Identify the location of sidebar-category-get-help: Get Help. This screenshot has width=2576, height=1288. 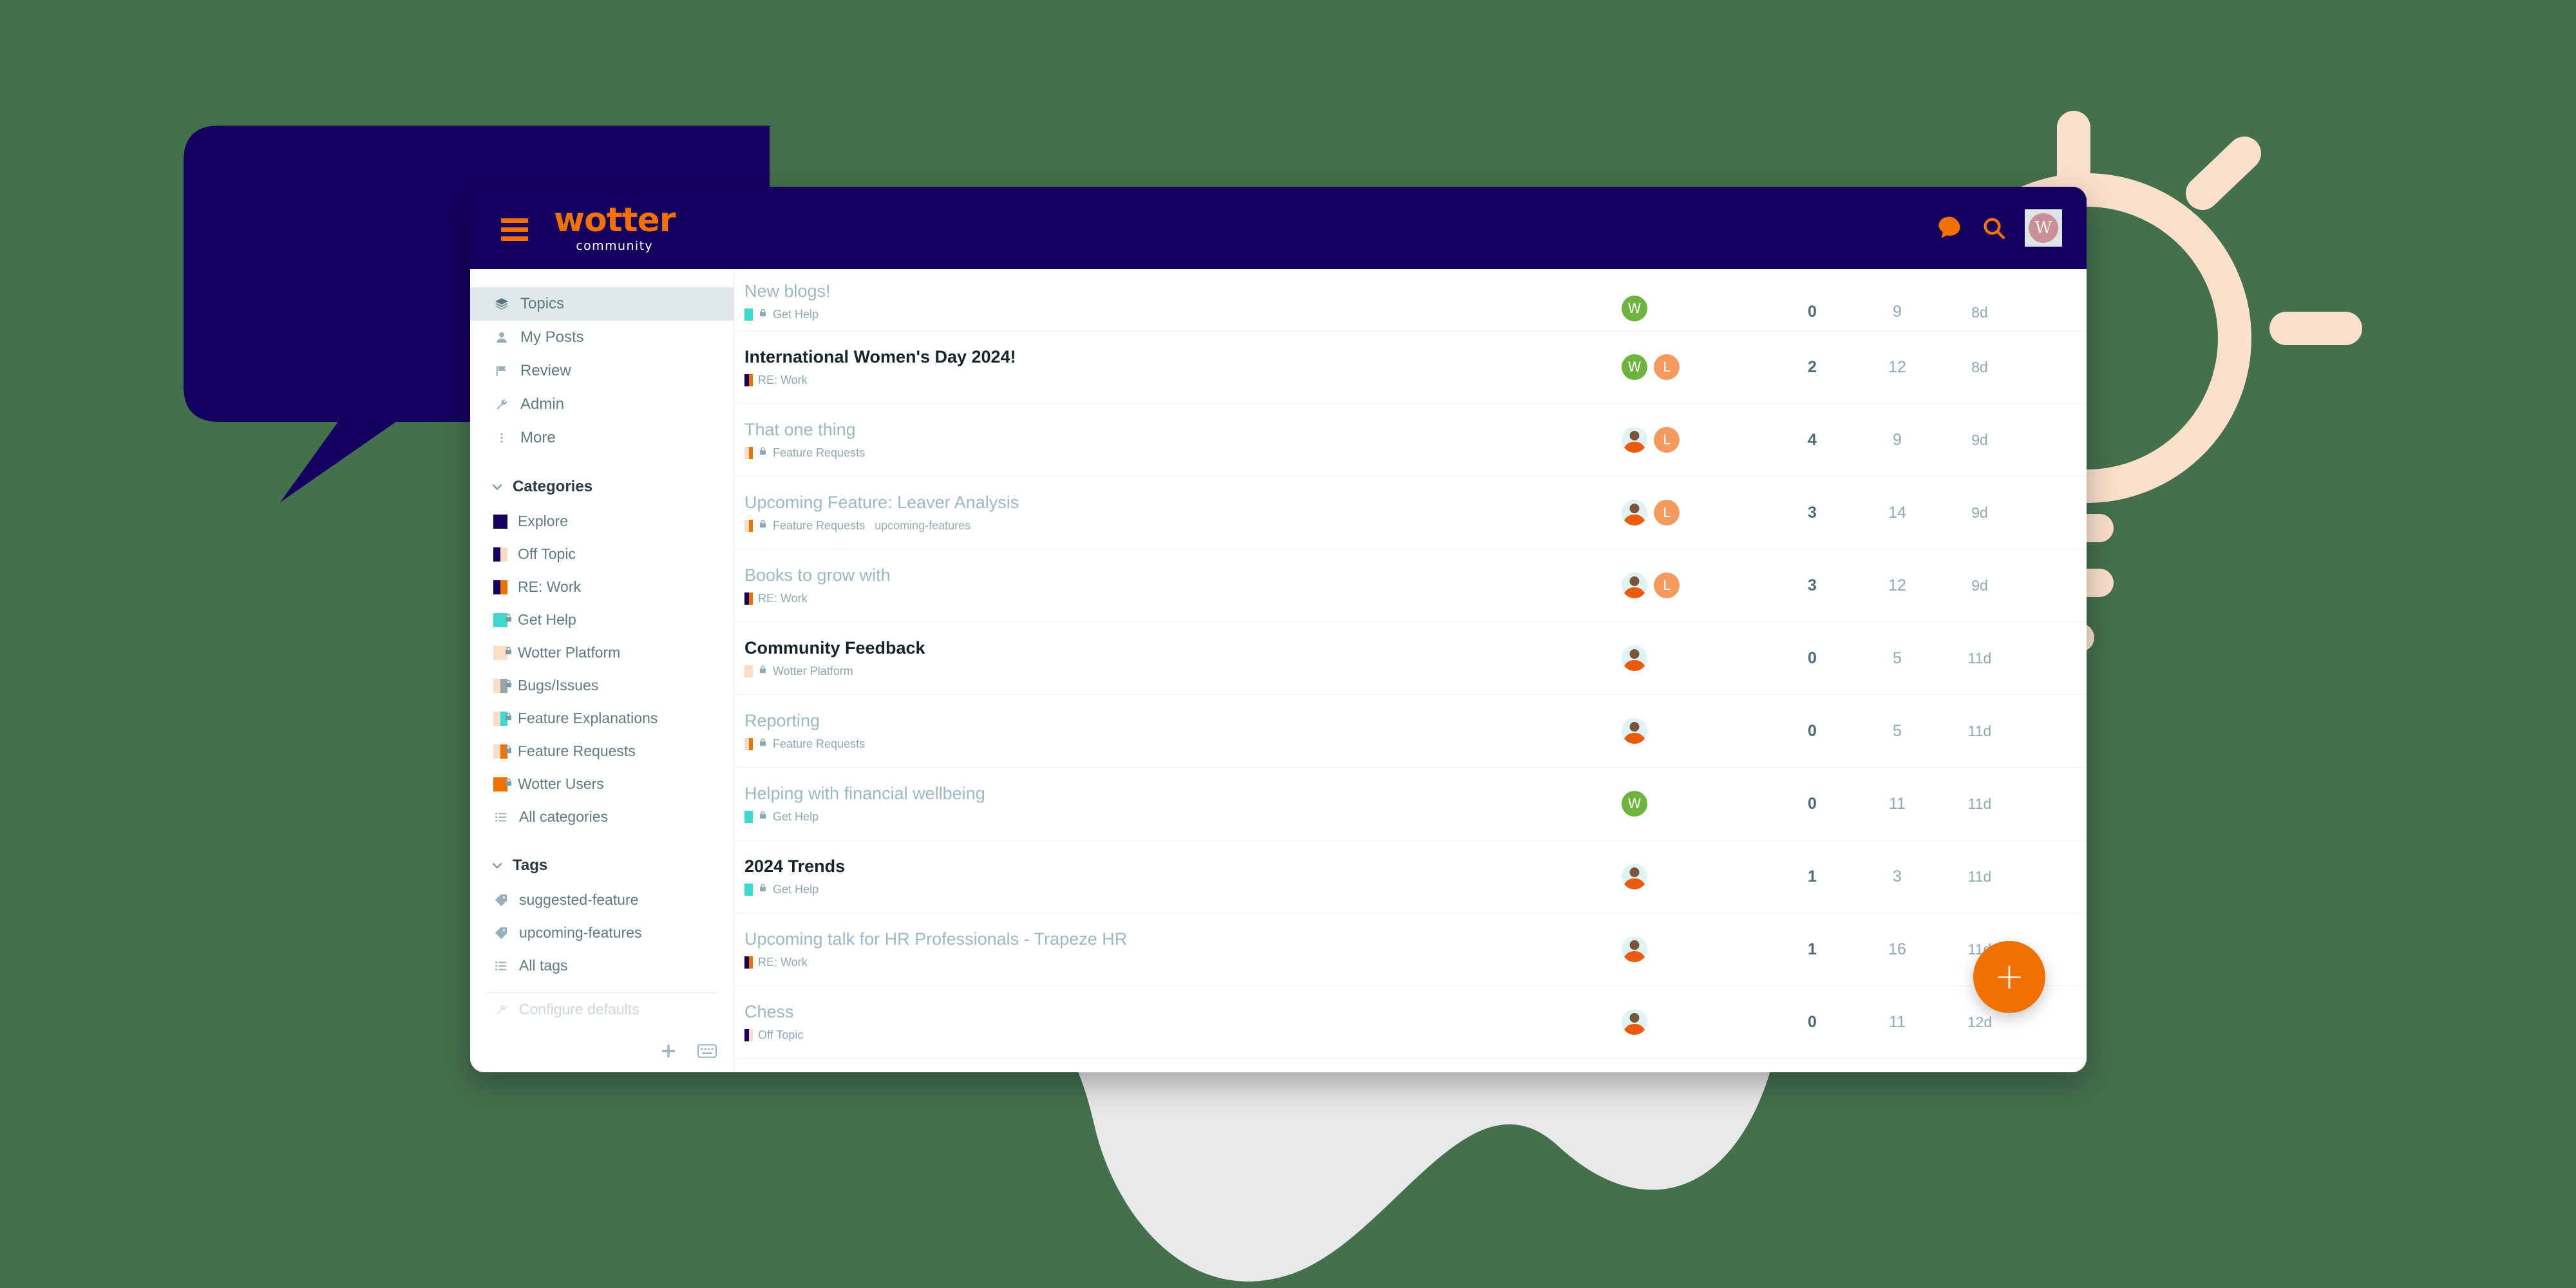
(602, 619).